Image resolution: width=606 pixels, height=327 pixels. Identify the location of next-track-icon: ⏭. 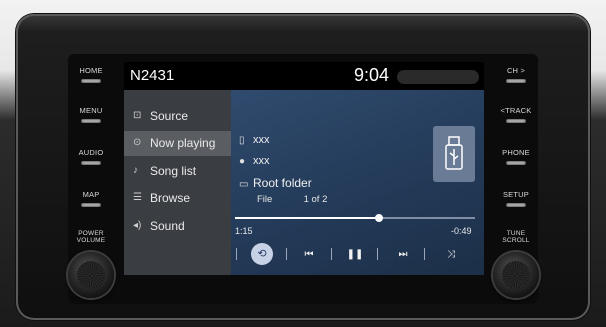
(403, 254).